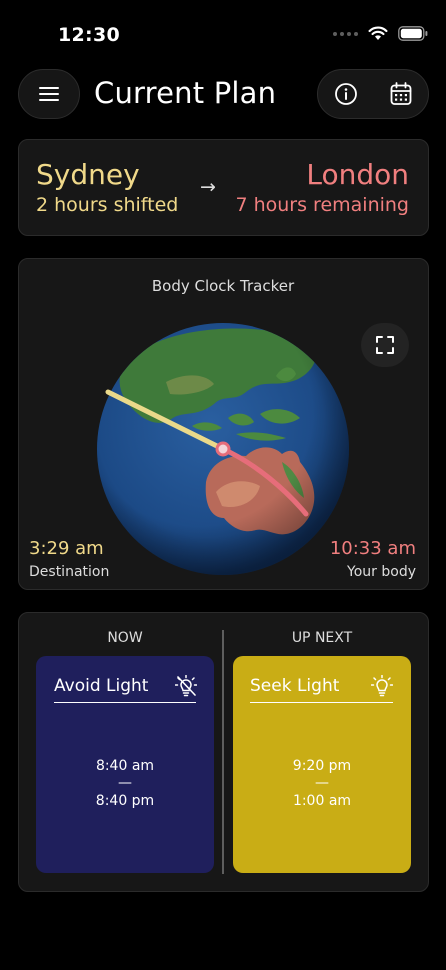  I want to click on up-next-start-time: 9:20 pm, so click(322, 766).